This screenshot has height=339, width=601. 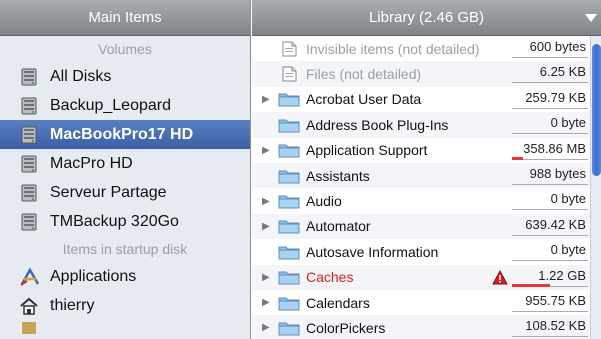 I want to click on library-header-label: Library (2.46 GB), so click(x=426, y=17).